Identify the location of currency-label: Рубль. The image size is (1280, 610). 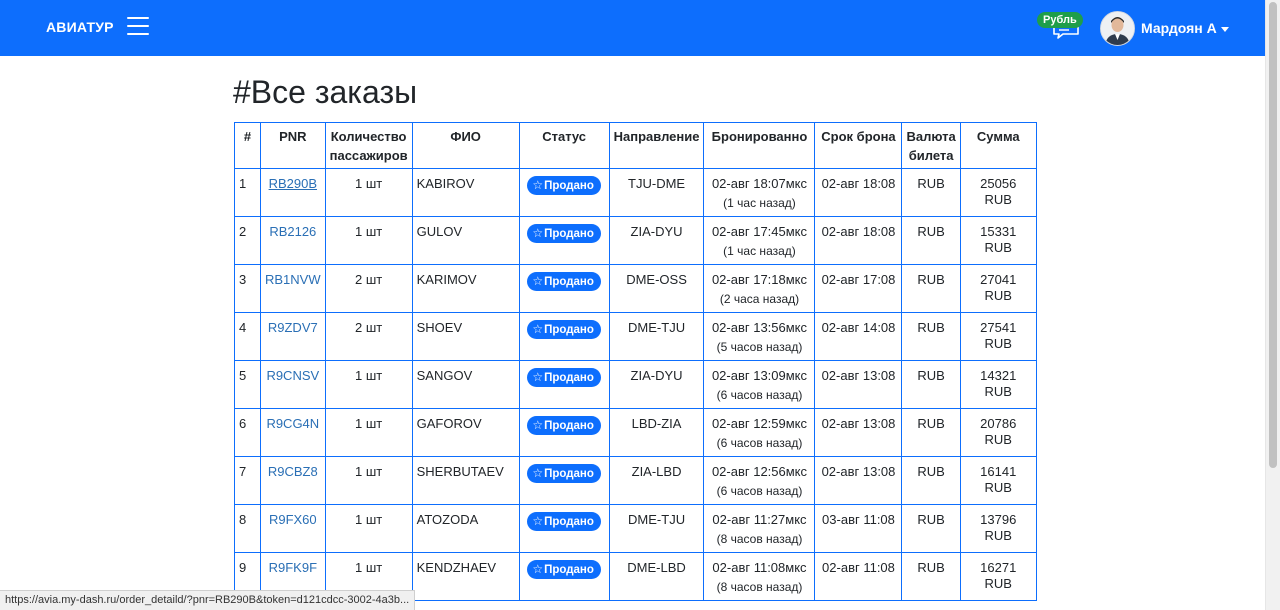
(1060, 20).